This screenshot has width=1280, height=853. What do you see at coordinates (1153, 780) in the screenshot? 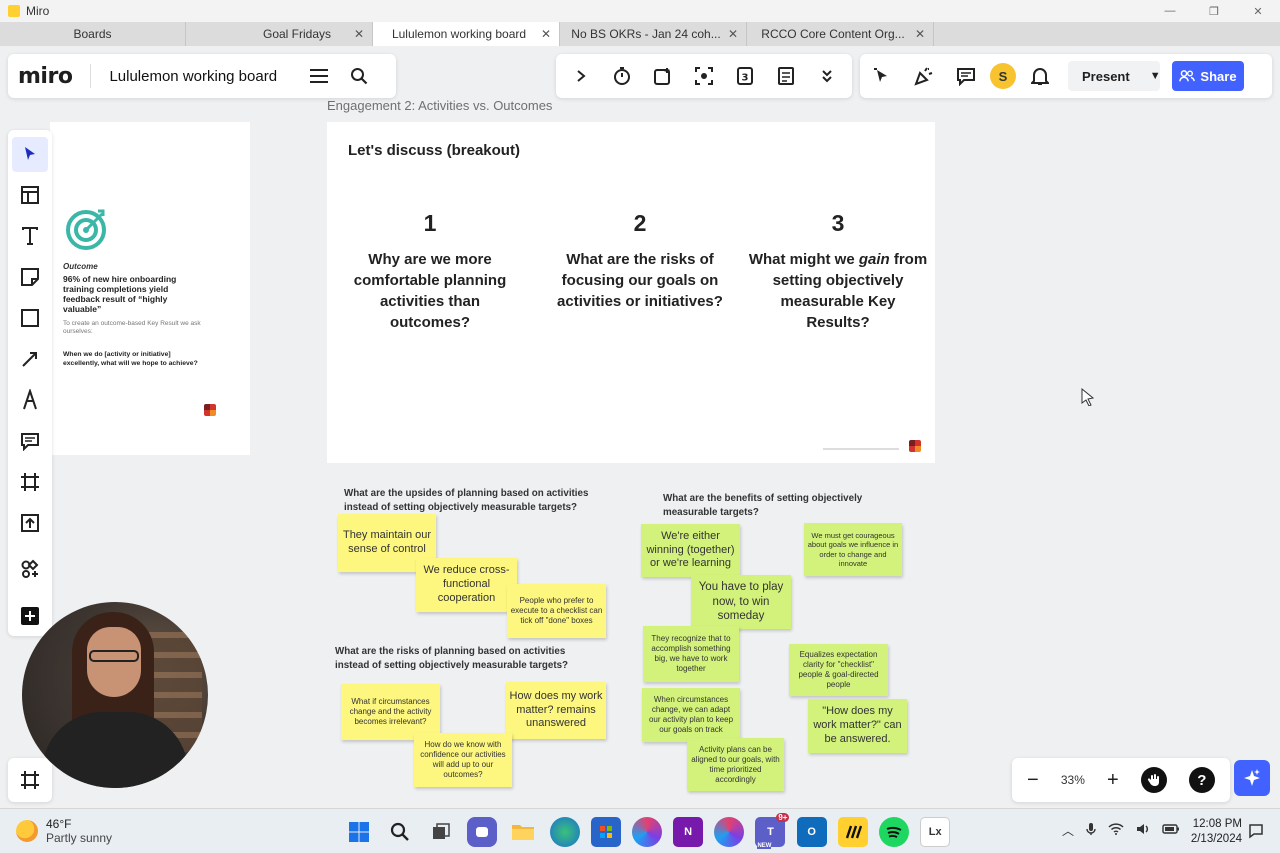
I see `hand-pointer-icon` at bounding box center [1153, 780].